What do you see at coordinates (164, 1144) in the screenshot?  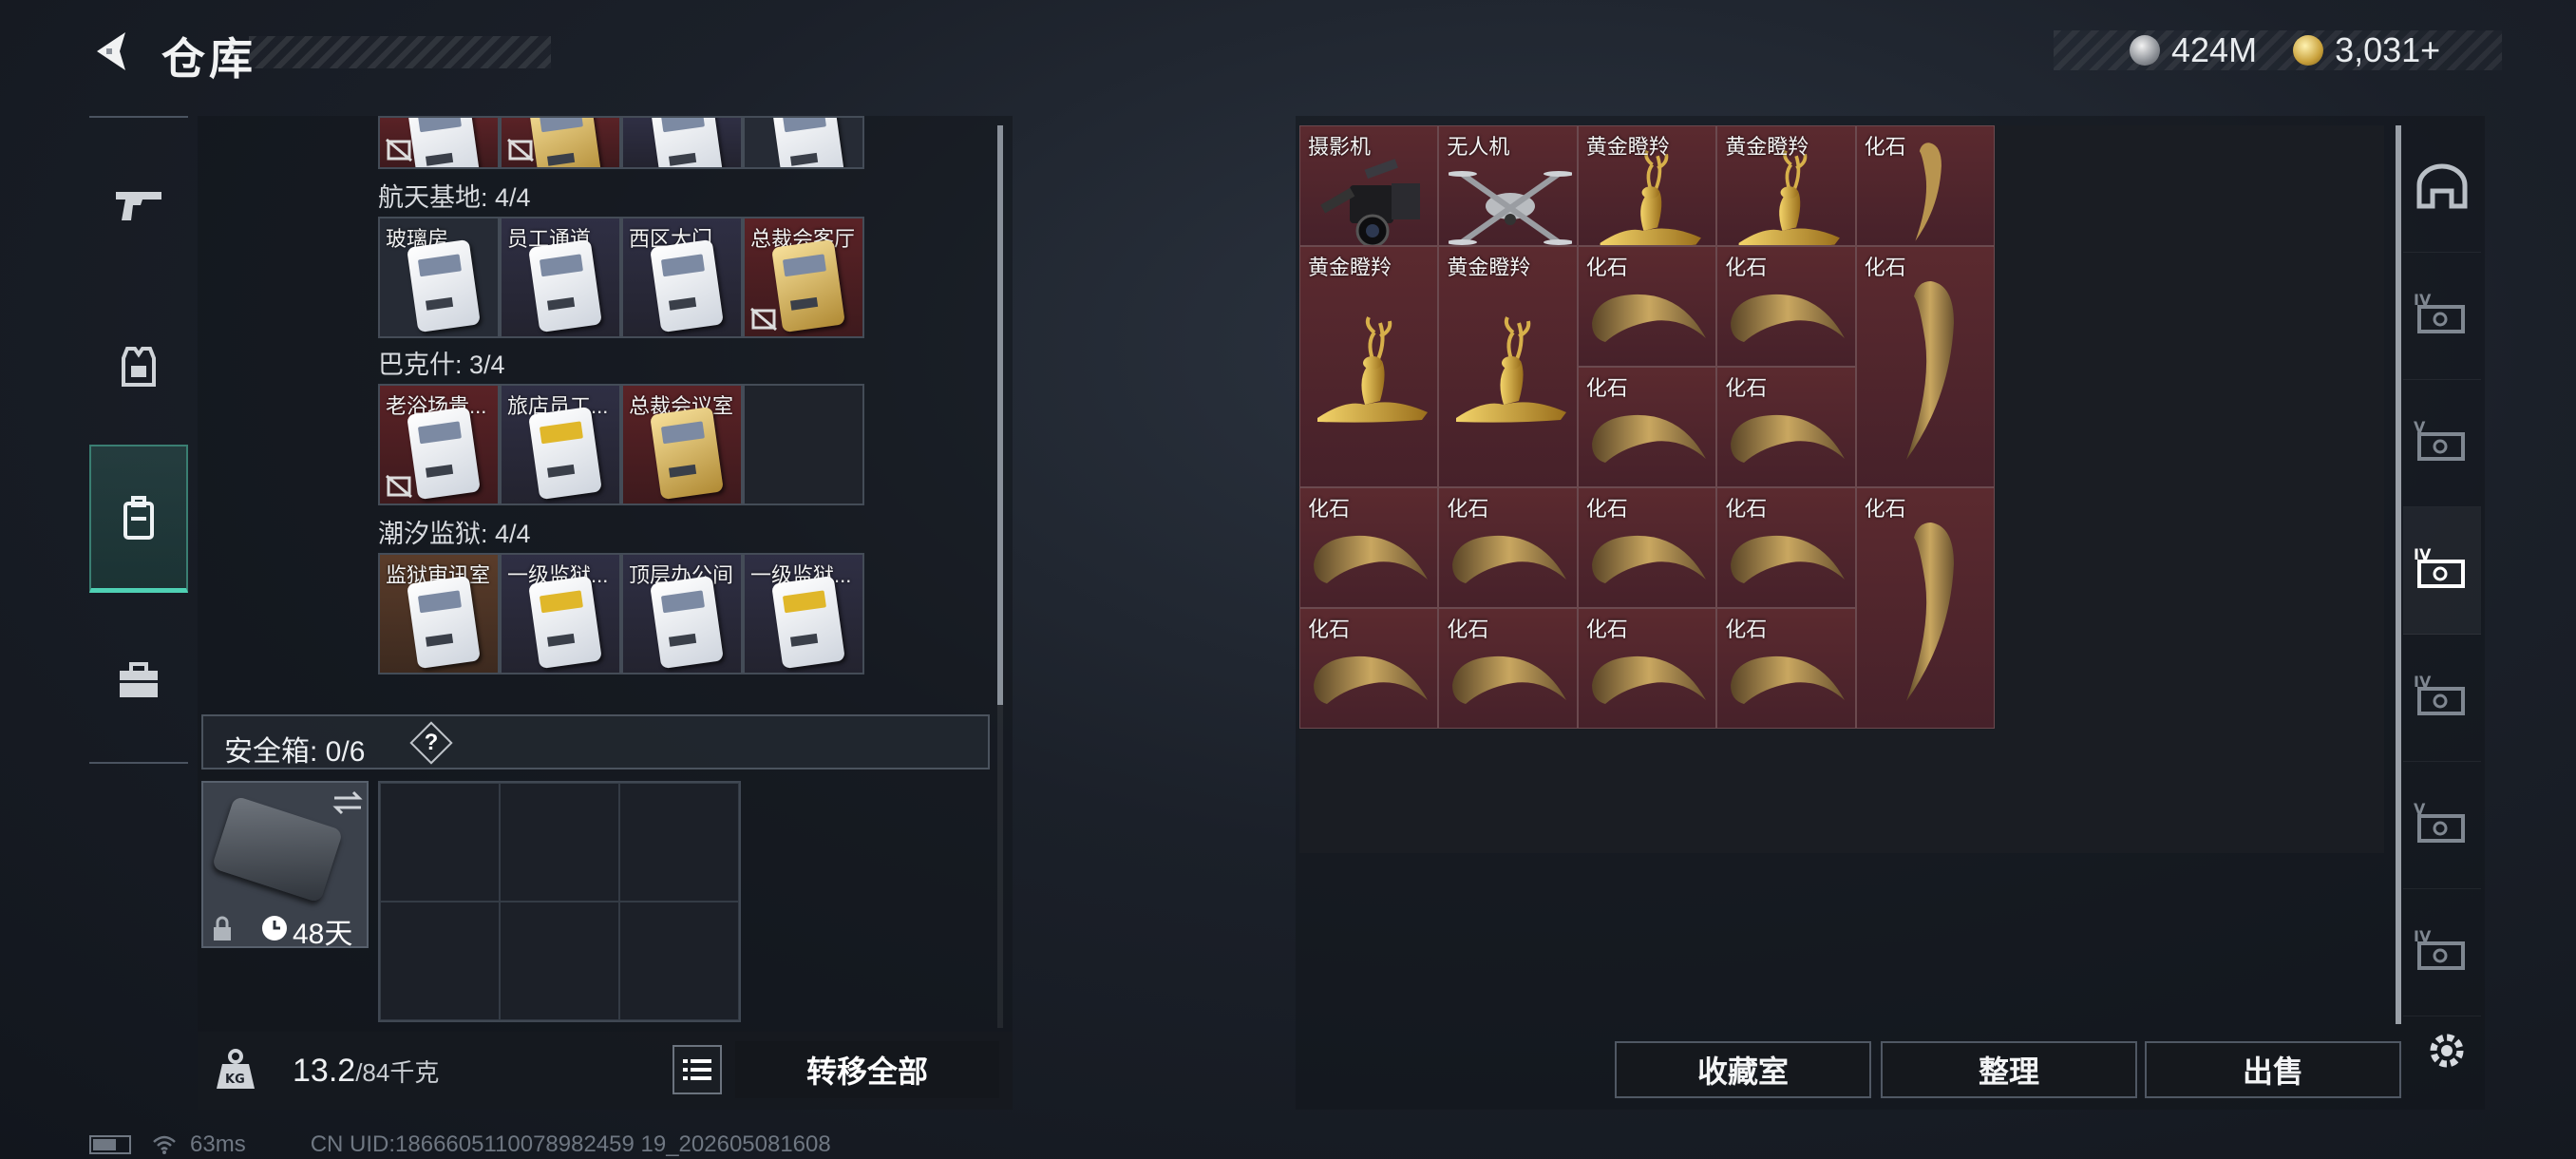 I see `wifi-icon` at bounding box center [164, 1144].